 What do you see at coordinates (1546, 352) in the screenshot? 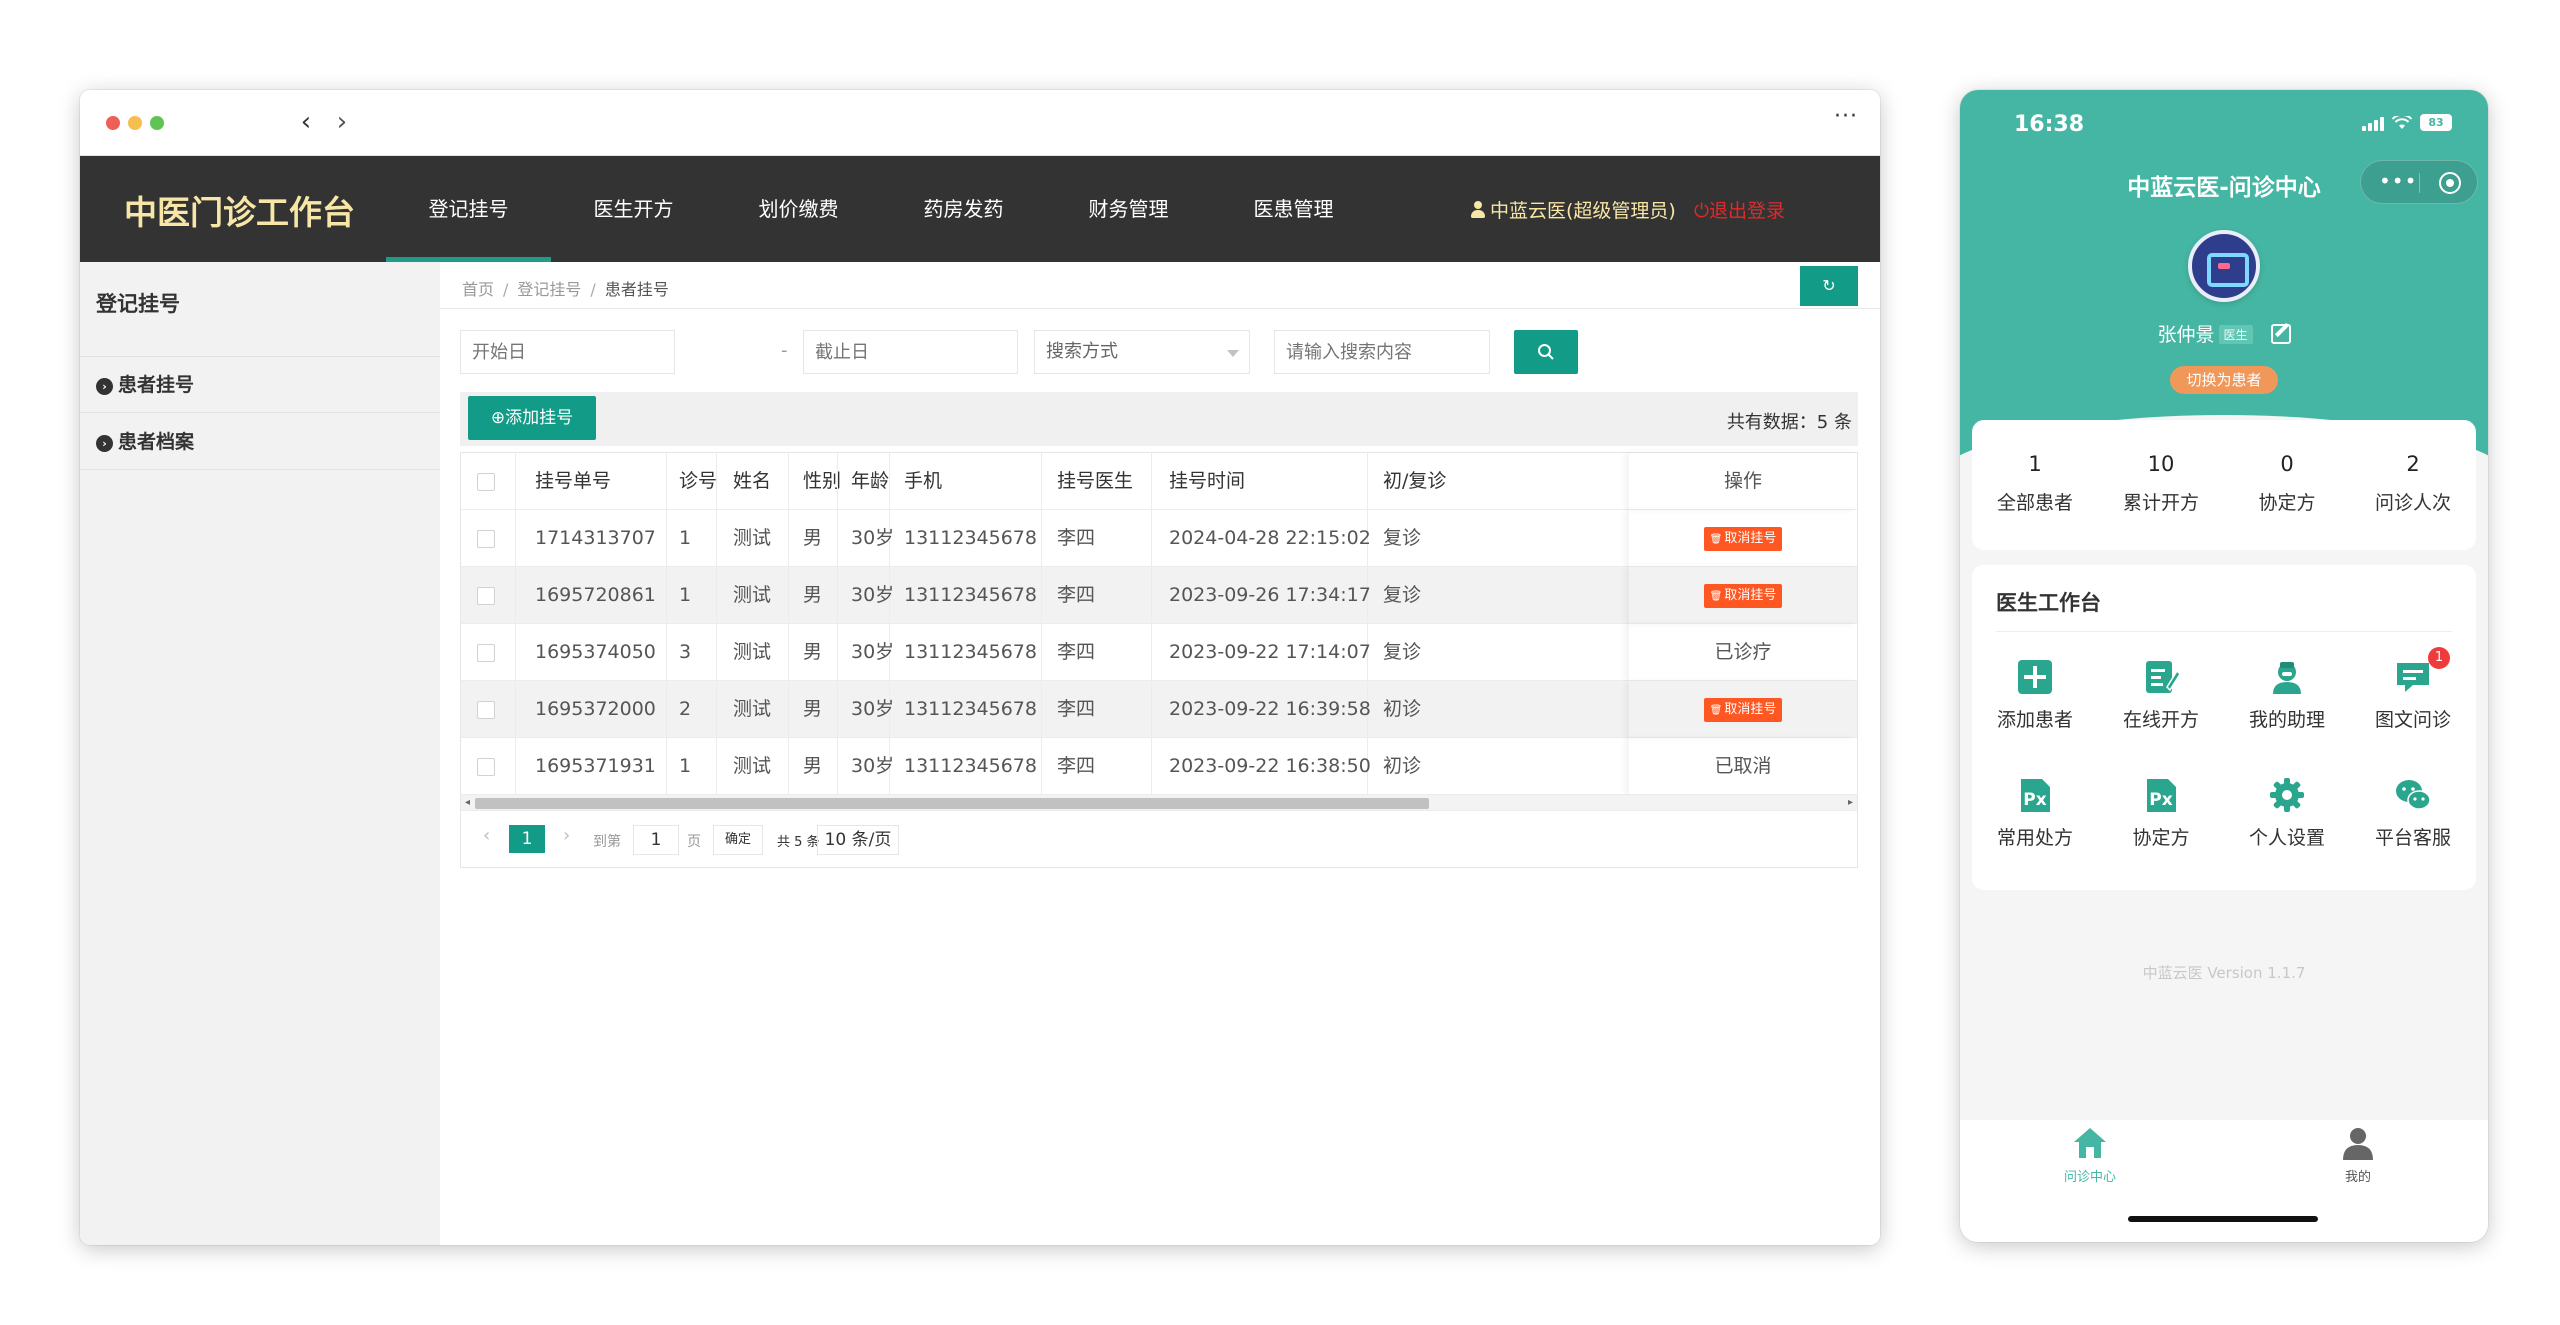
I see `search-button` at bounding box center [1546, 352].